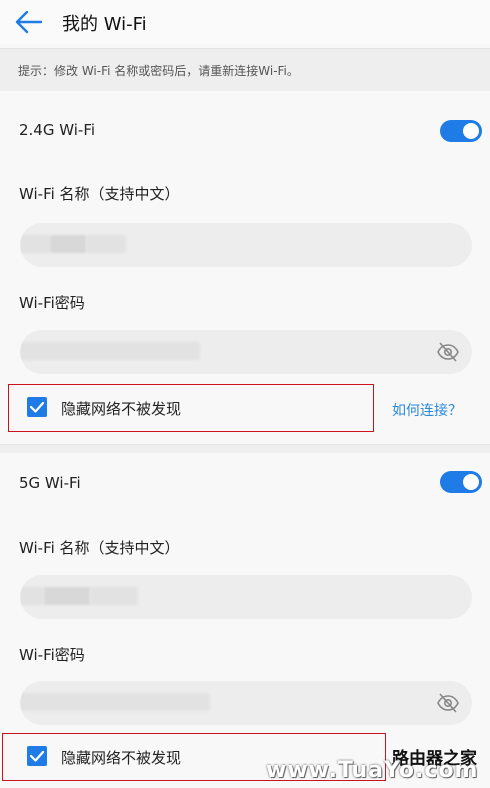 This screenshot has width=490, height=788. What do you see at coordinates (461, 482) in the screenshot?
I see `toggle-5g` at bounding box center [461, 482].